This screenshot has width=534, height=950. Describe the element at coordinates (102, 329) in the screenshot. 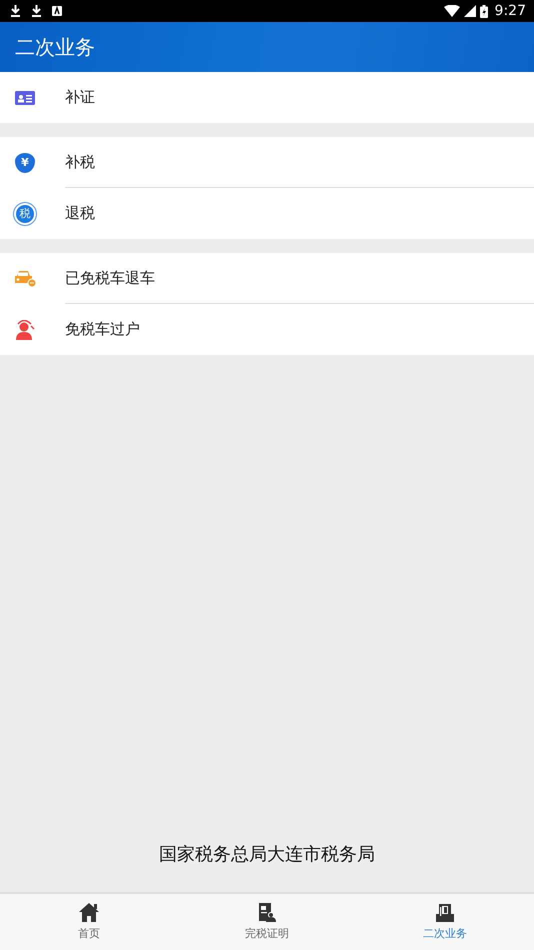

I see `menu-item-label: 免税车过户` at that location.